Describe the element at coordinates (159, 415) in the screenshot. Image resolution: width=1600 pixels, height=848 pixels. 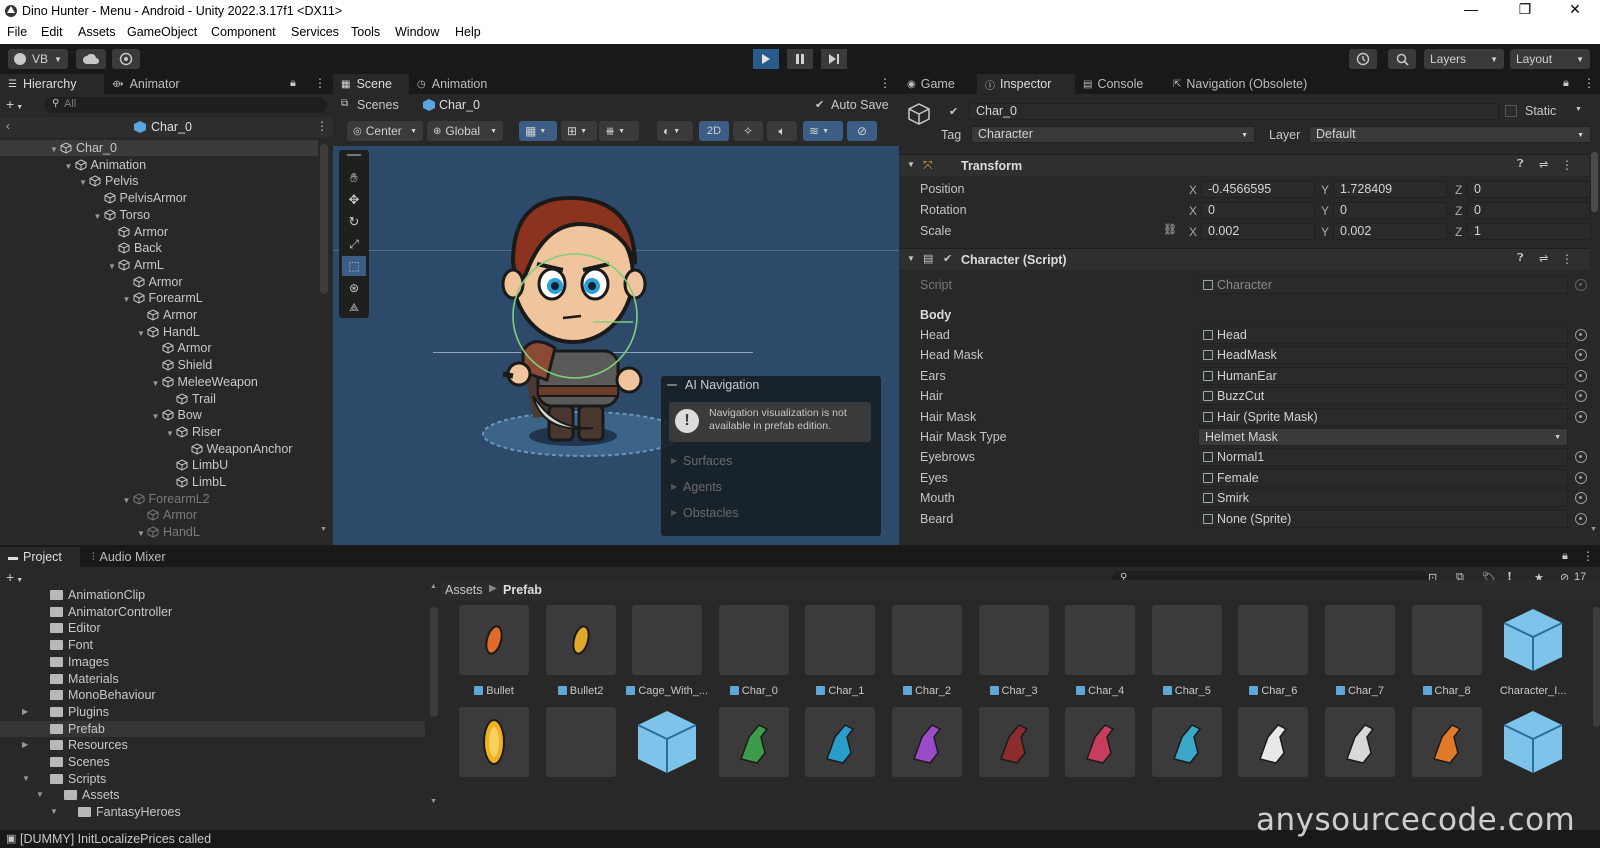
I see `hierarchy-item: ▼ Bow` at that location.